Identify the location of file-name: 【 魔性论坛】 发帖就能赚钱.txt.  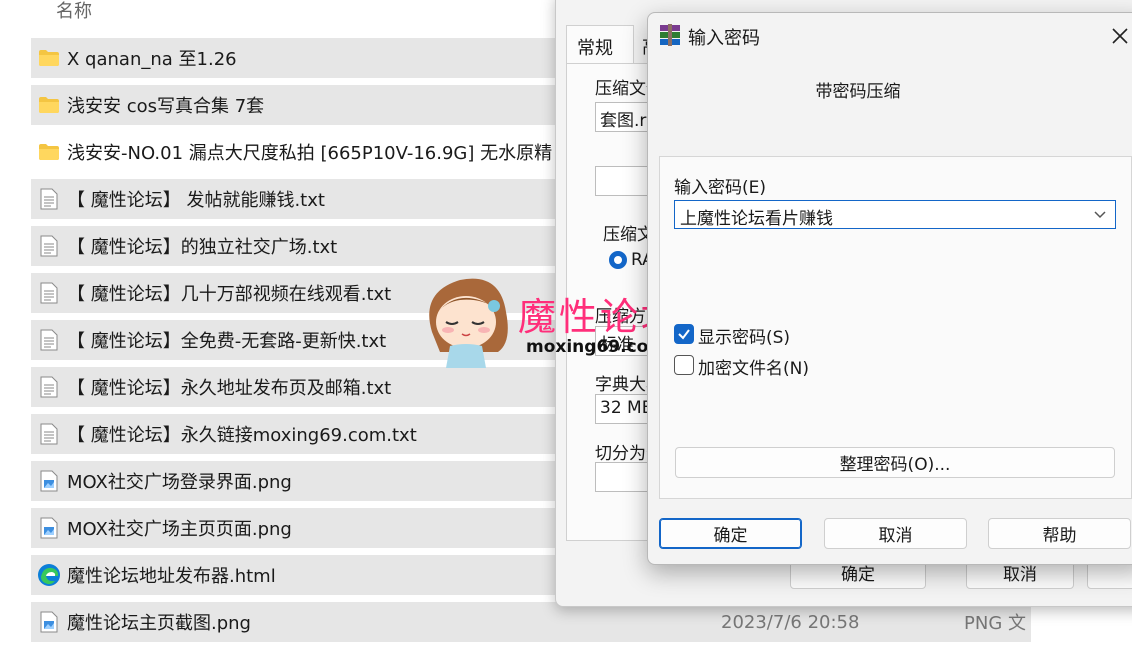
(196, 200).